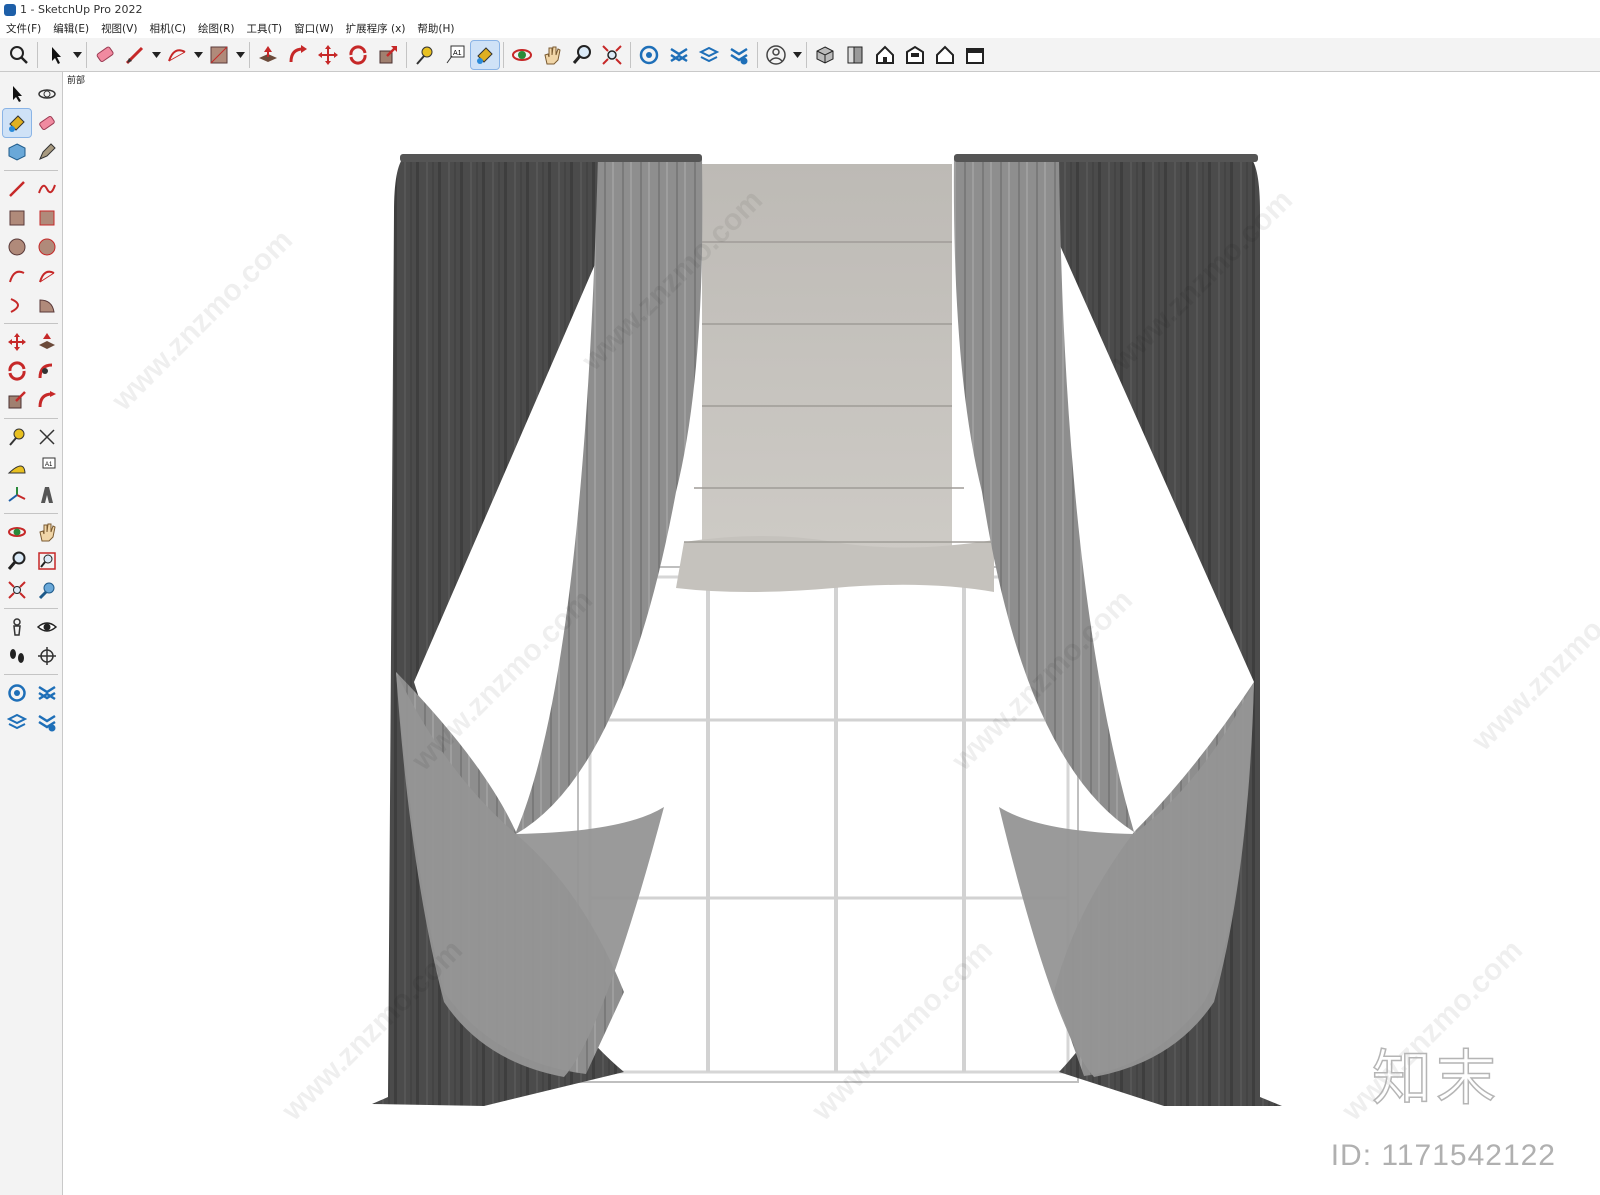 The width and height of the screenshot is (1600, 1195). Describe the element at coordinates (47, 305) in the screenshot. I see `pie-tool-icon` at that location.